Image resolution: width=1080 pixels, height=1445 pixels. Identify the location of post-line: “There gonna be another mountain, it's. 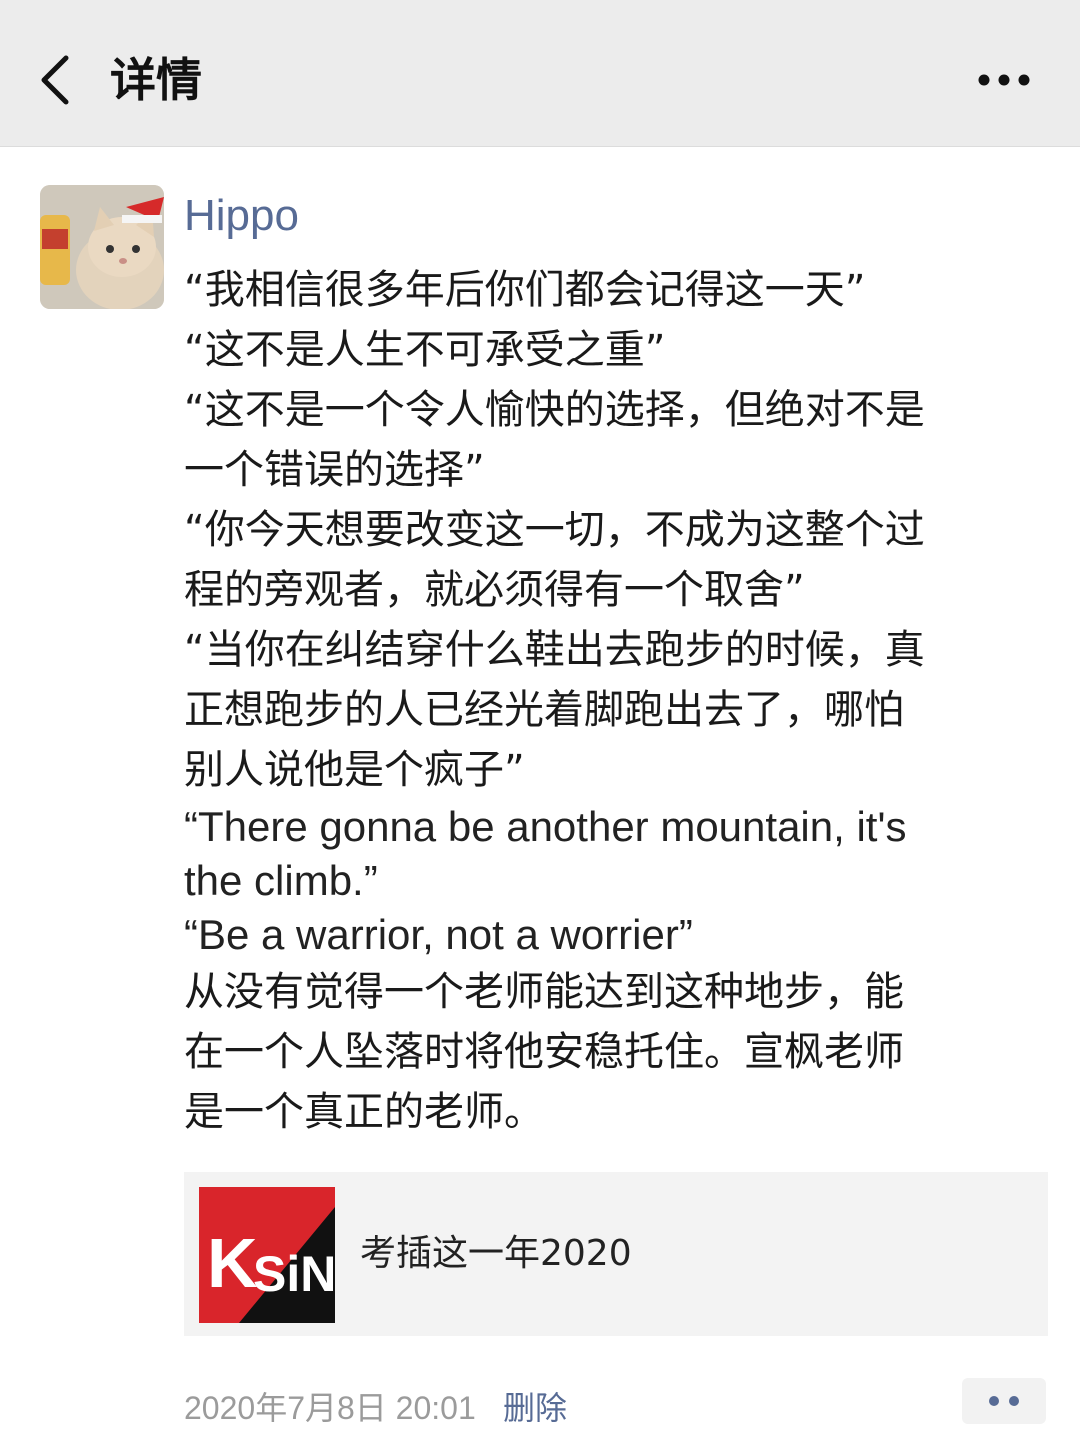
(545, 826).